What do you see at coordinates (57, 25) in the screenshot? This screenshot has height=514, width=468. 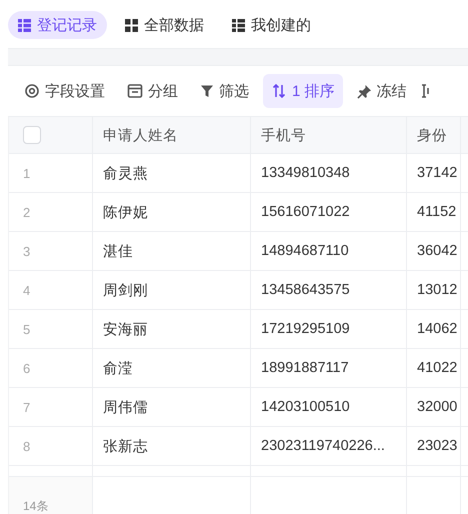 I see `view-tab: 登记记录` at bounding box center [57, 25].